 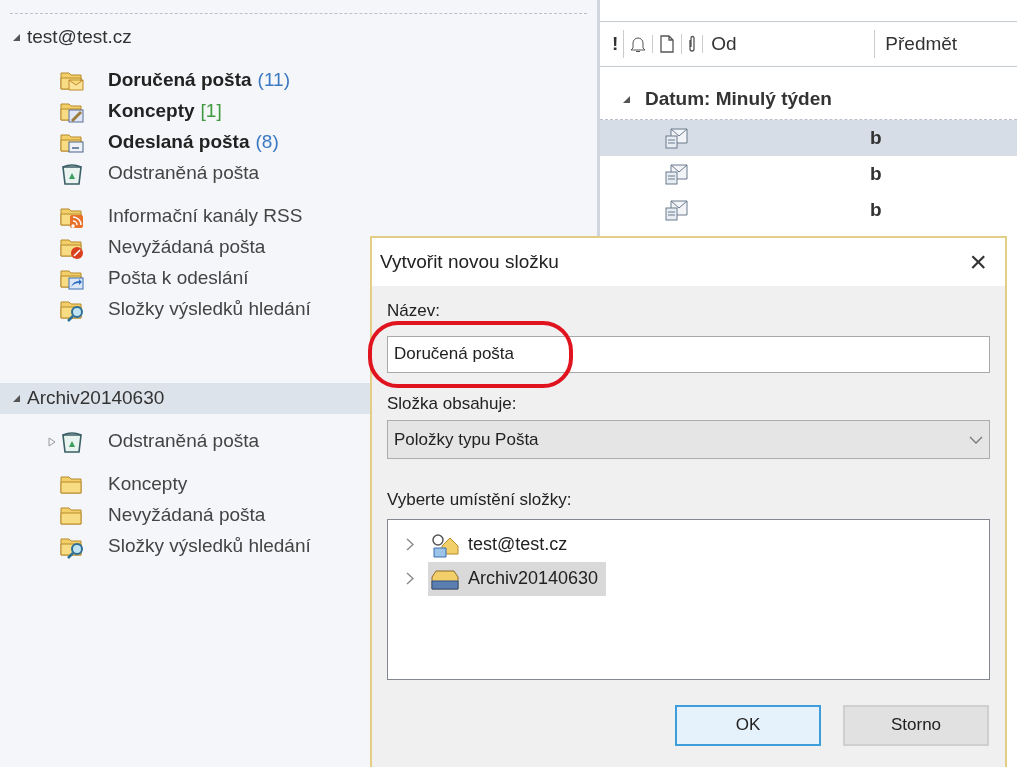 What do you see at coordinates (808, 93) in the screenshot?
I see `group-header: Datum: Minulý týden` at bounding box center [808, 93].